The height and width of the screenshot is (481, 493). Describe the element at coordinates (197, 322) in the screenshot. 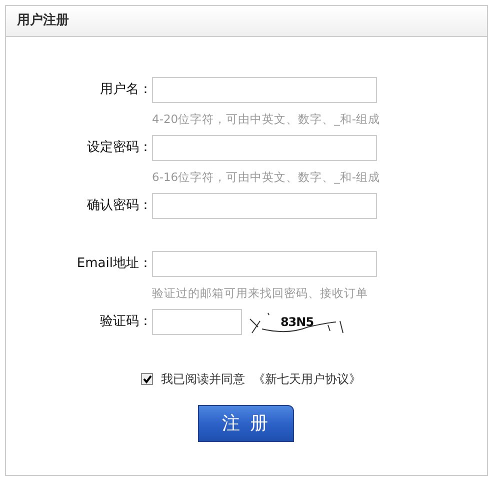

I see `captcha-field` at that location.